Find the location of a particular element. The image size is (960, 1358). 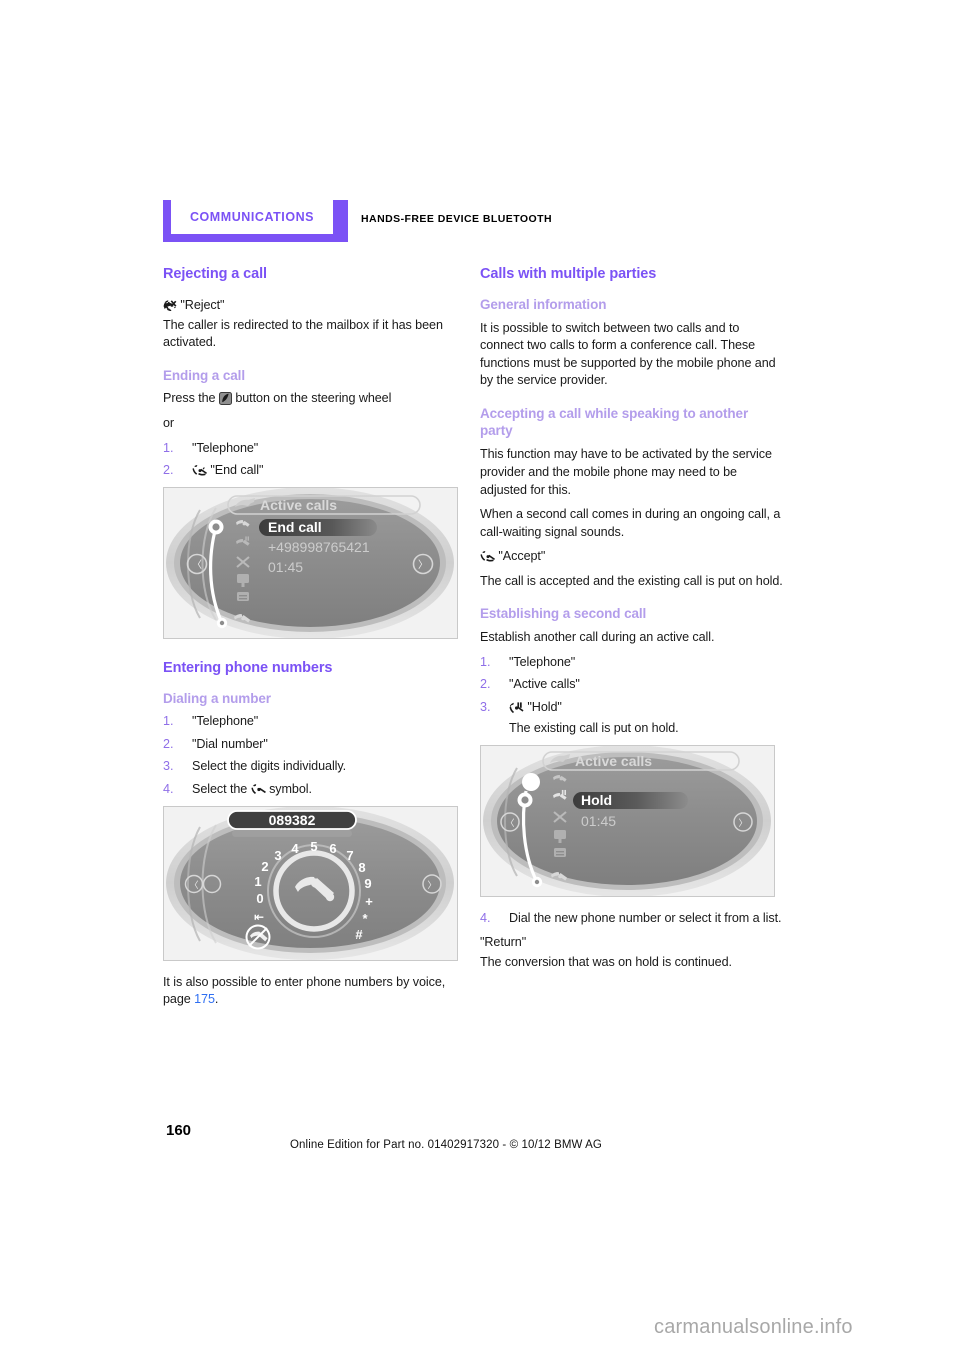

step-text: "Dial number" is located at coordinates (230, 743).